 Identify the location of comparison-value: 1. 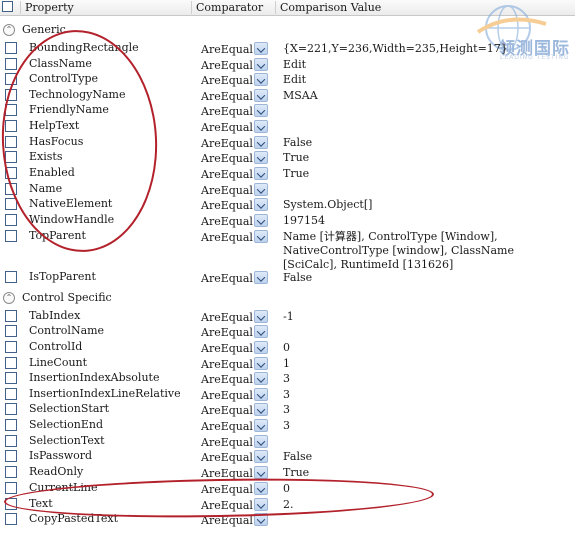
(286, 363).